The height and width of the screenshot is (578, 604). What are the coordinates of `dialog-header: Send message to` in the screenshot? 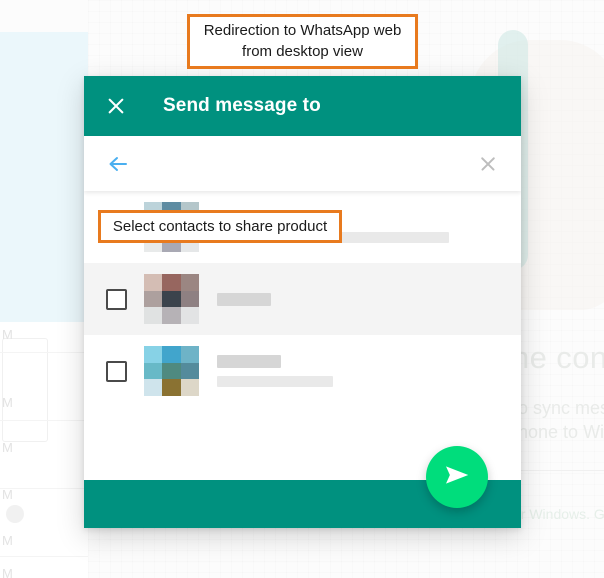 It's located at (302, 106).